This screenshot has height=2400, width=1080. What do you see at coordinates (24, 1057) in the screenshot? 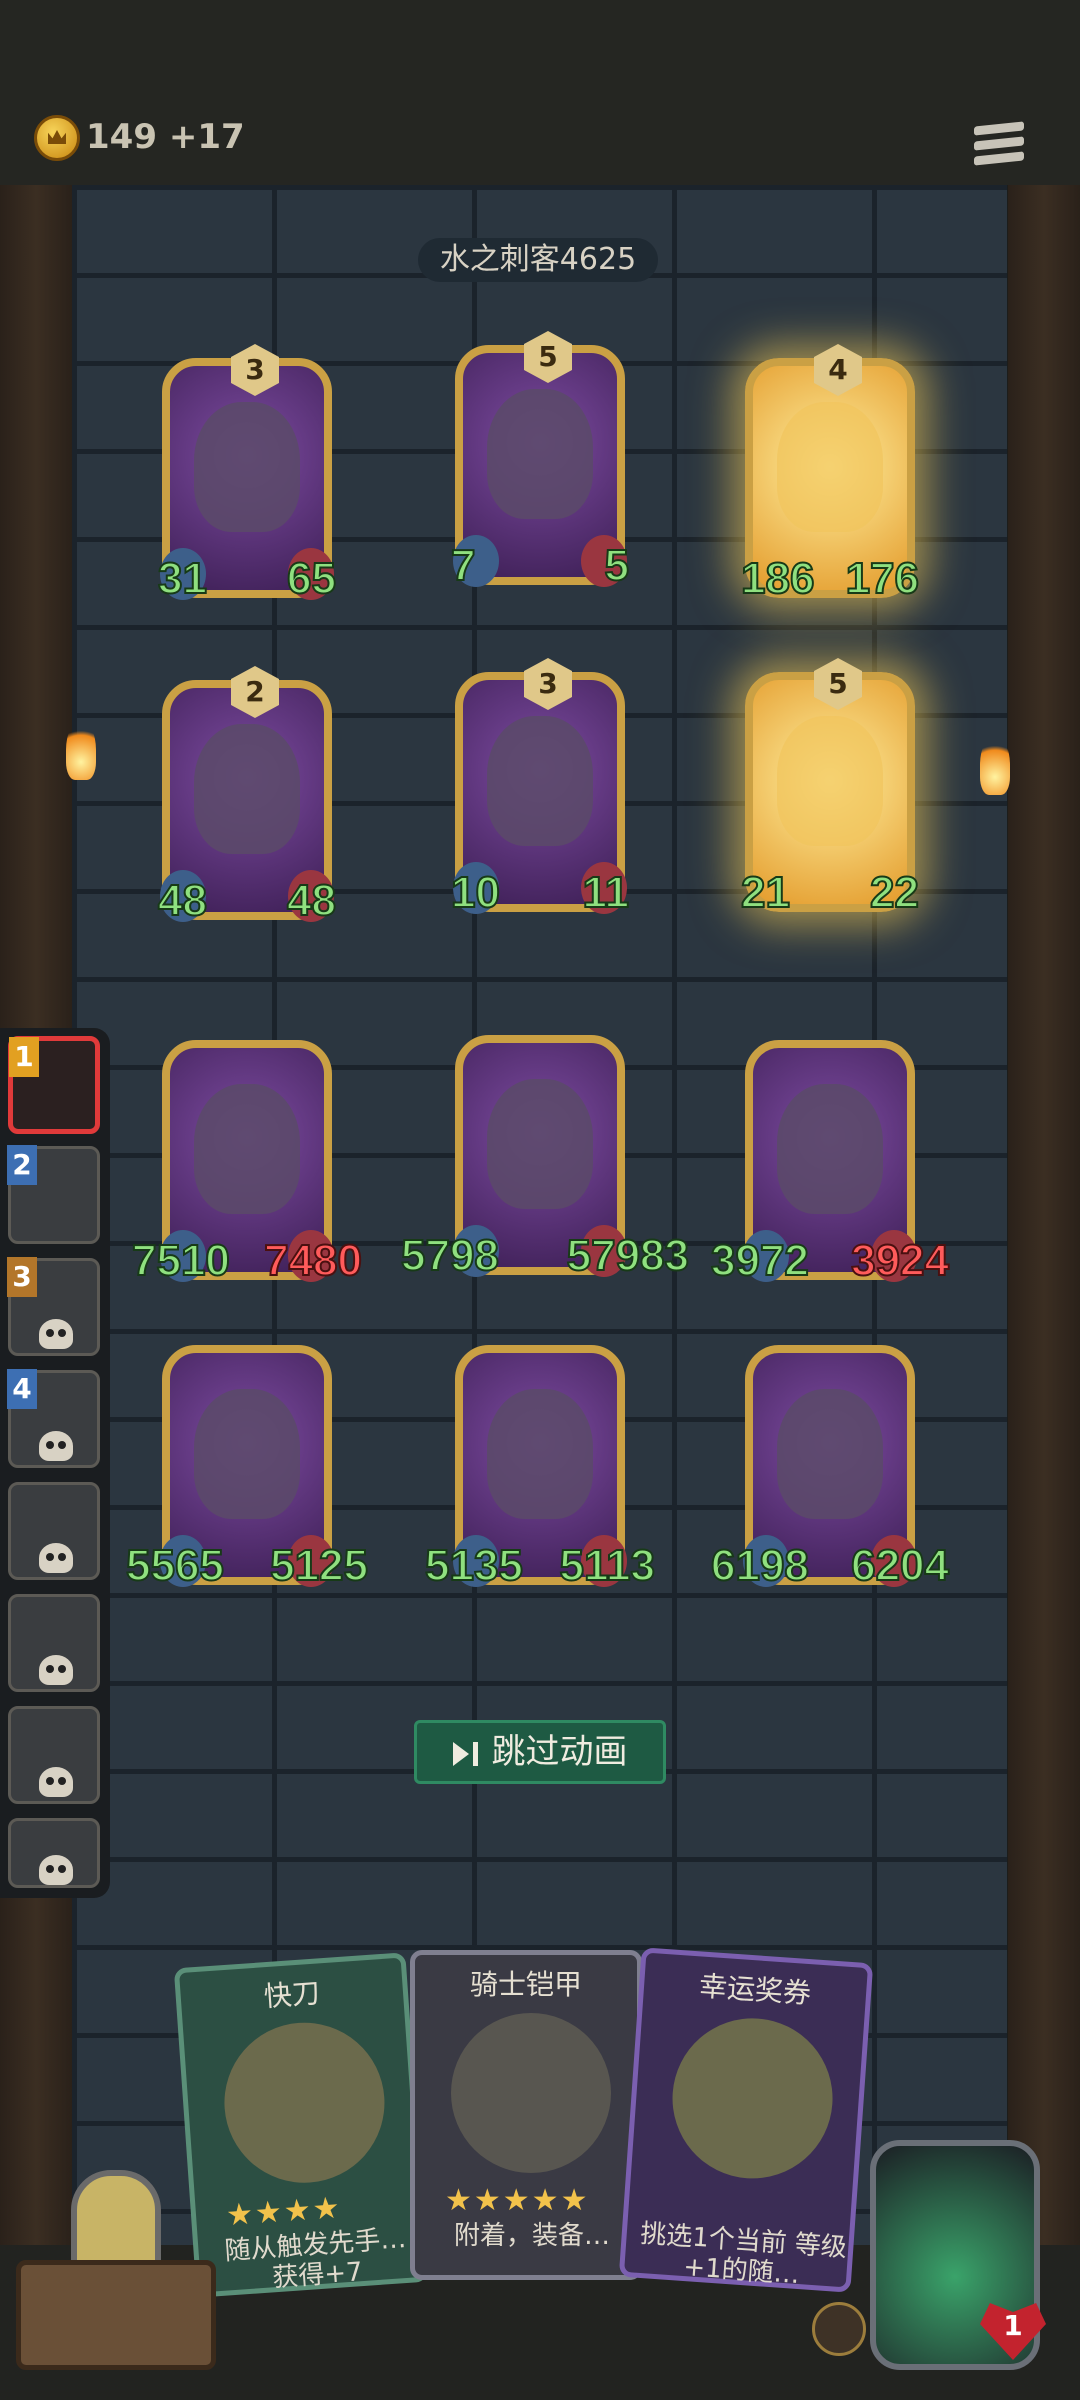
I see `rank-number: 1` at bounding box center [24, 1057].